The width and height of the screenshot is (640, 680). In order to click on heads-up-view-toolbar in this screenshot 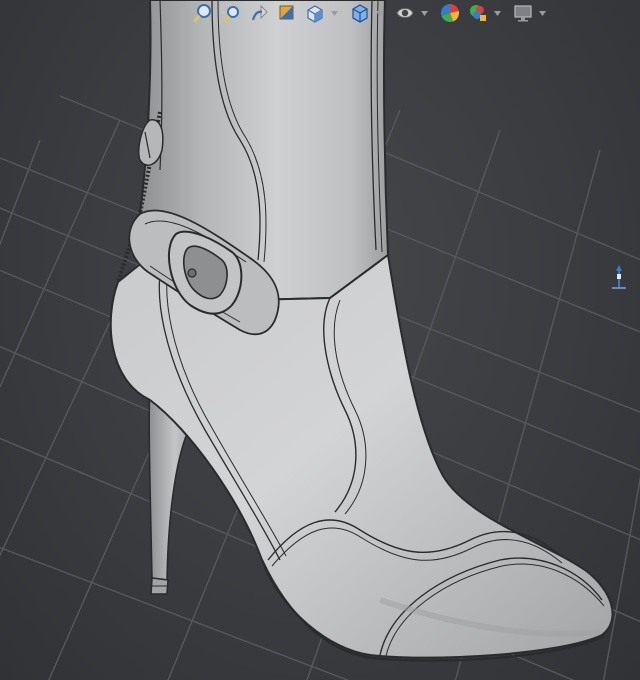, I will do `click(368, 13)`.